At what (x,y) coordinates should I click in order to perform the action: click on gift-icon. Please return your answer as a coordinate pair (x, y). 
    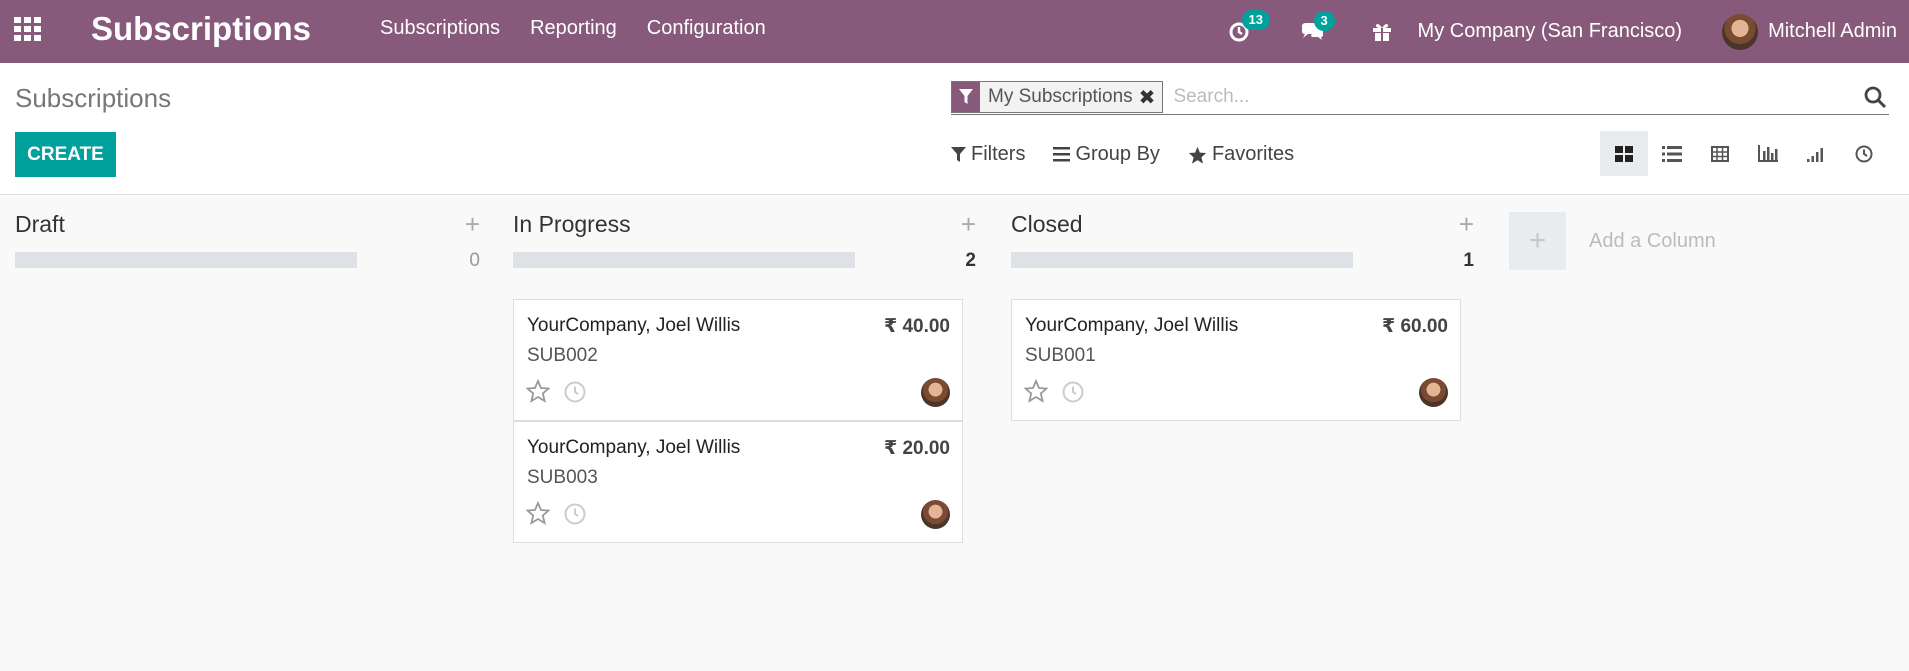
    Looking at the image, I should click on (1381, 32).